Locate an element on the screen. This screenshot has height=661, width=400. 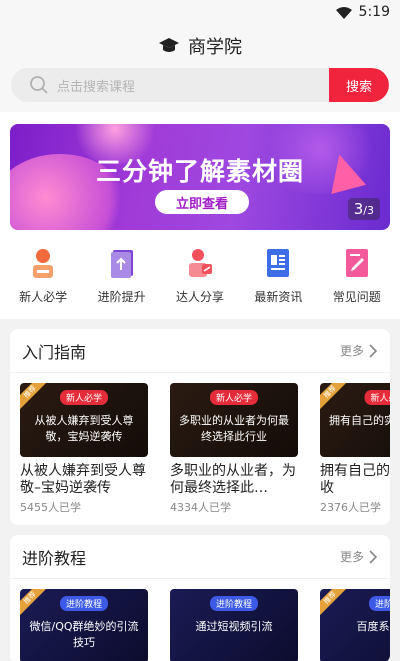
graduation-cap-icon is located at coordinates (169, 45).